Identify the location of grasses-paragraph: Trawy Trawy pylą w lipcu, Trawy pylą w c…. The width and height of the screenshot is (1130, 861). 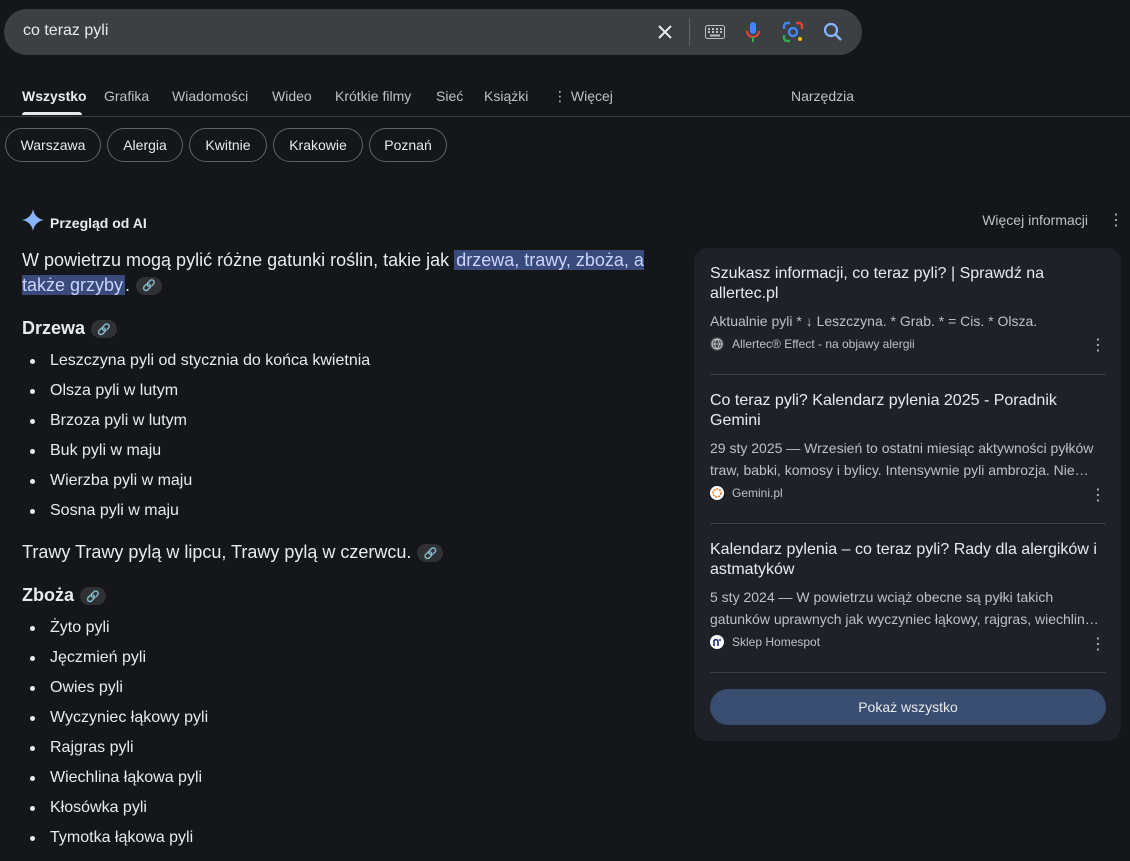
(342, 552).